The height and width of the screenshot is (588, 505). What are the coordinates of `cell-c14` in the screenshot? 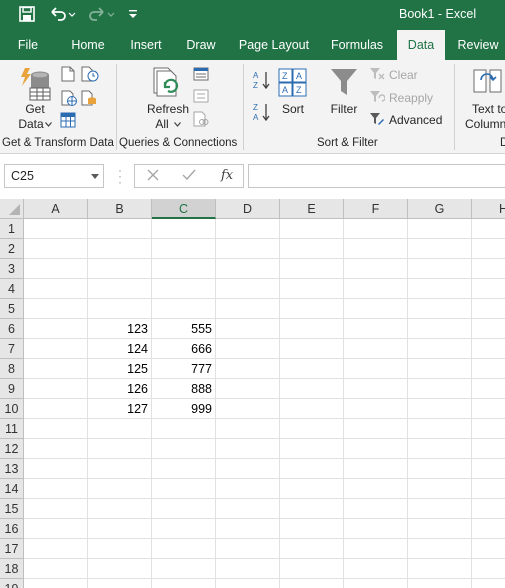 It's located at (184, 489).